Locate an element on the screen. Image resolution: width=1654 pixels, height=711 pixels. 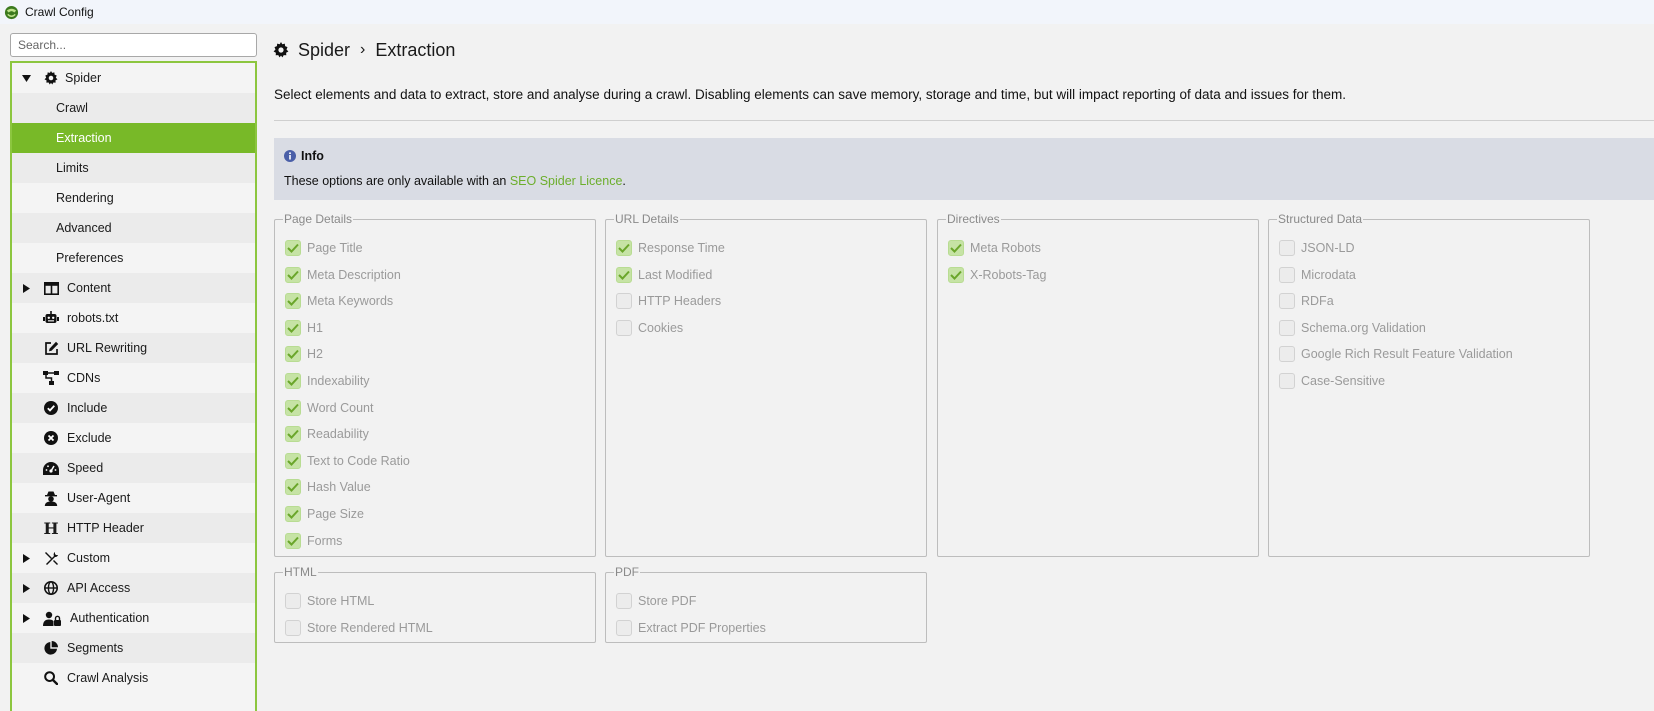
info-icon is located at coordinates (290, 156).